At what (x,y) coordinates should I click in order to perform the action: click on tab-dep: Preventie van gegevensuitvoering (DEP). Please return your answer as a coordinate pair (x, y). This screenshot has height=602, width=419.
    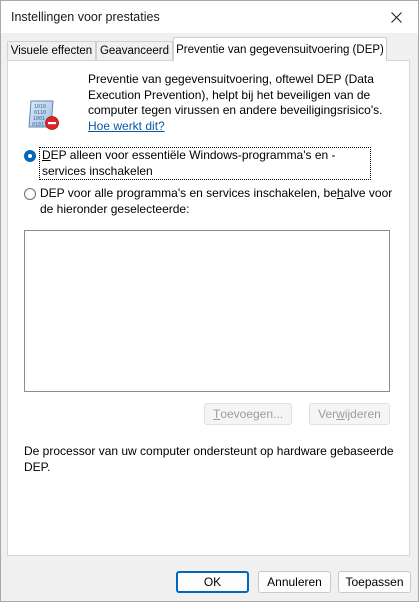
    Looking at the image, I should click on (280, 49).